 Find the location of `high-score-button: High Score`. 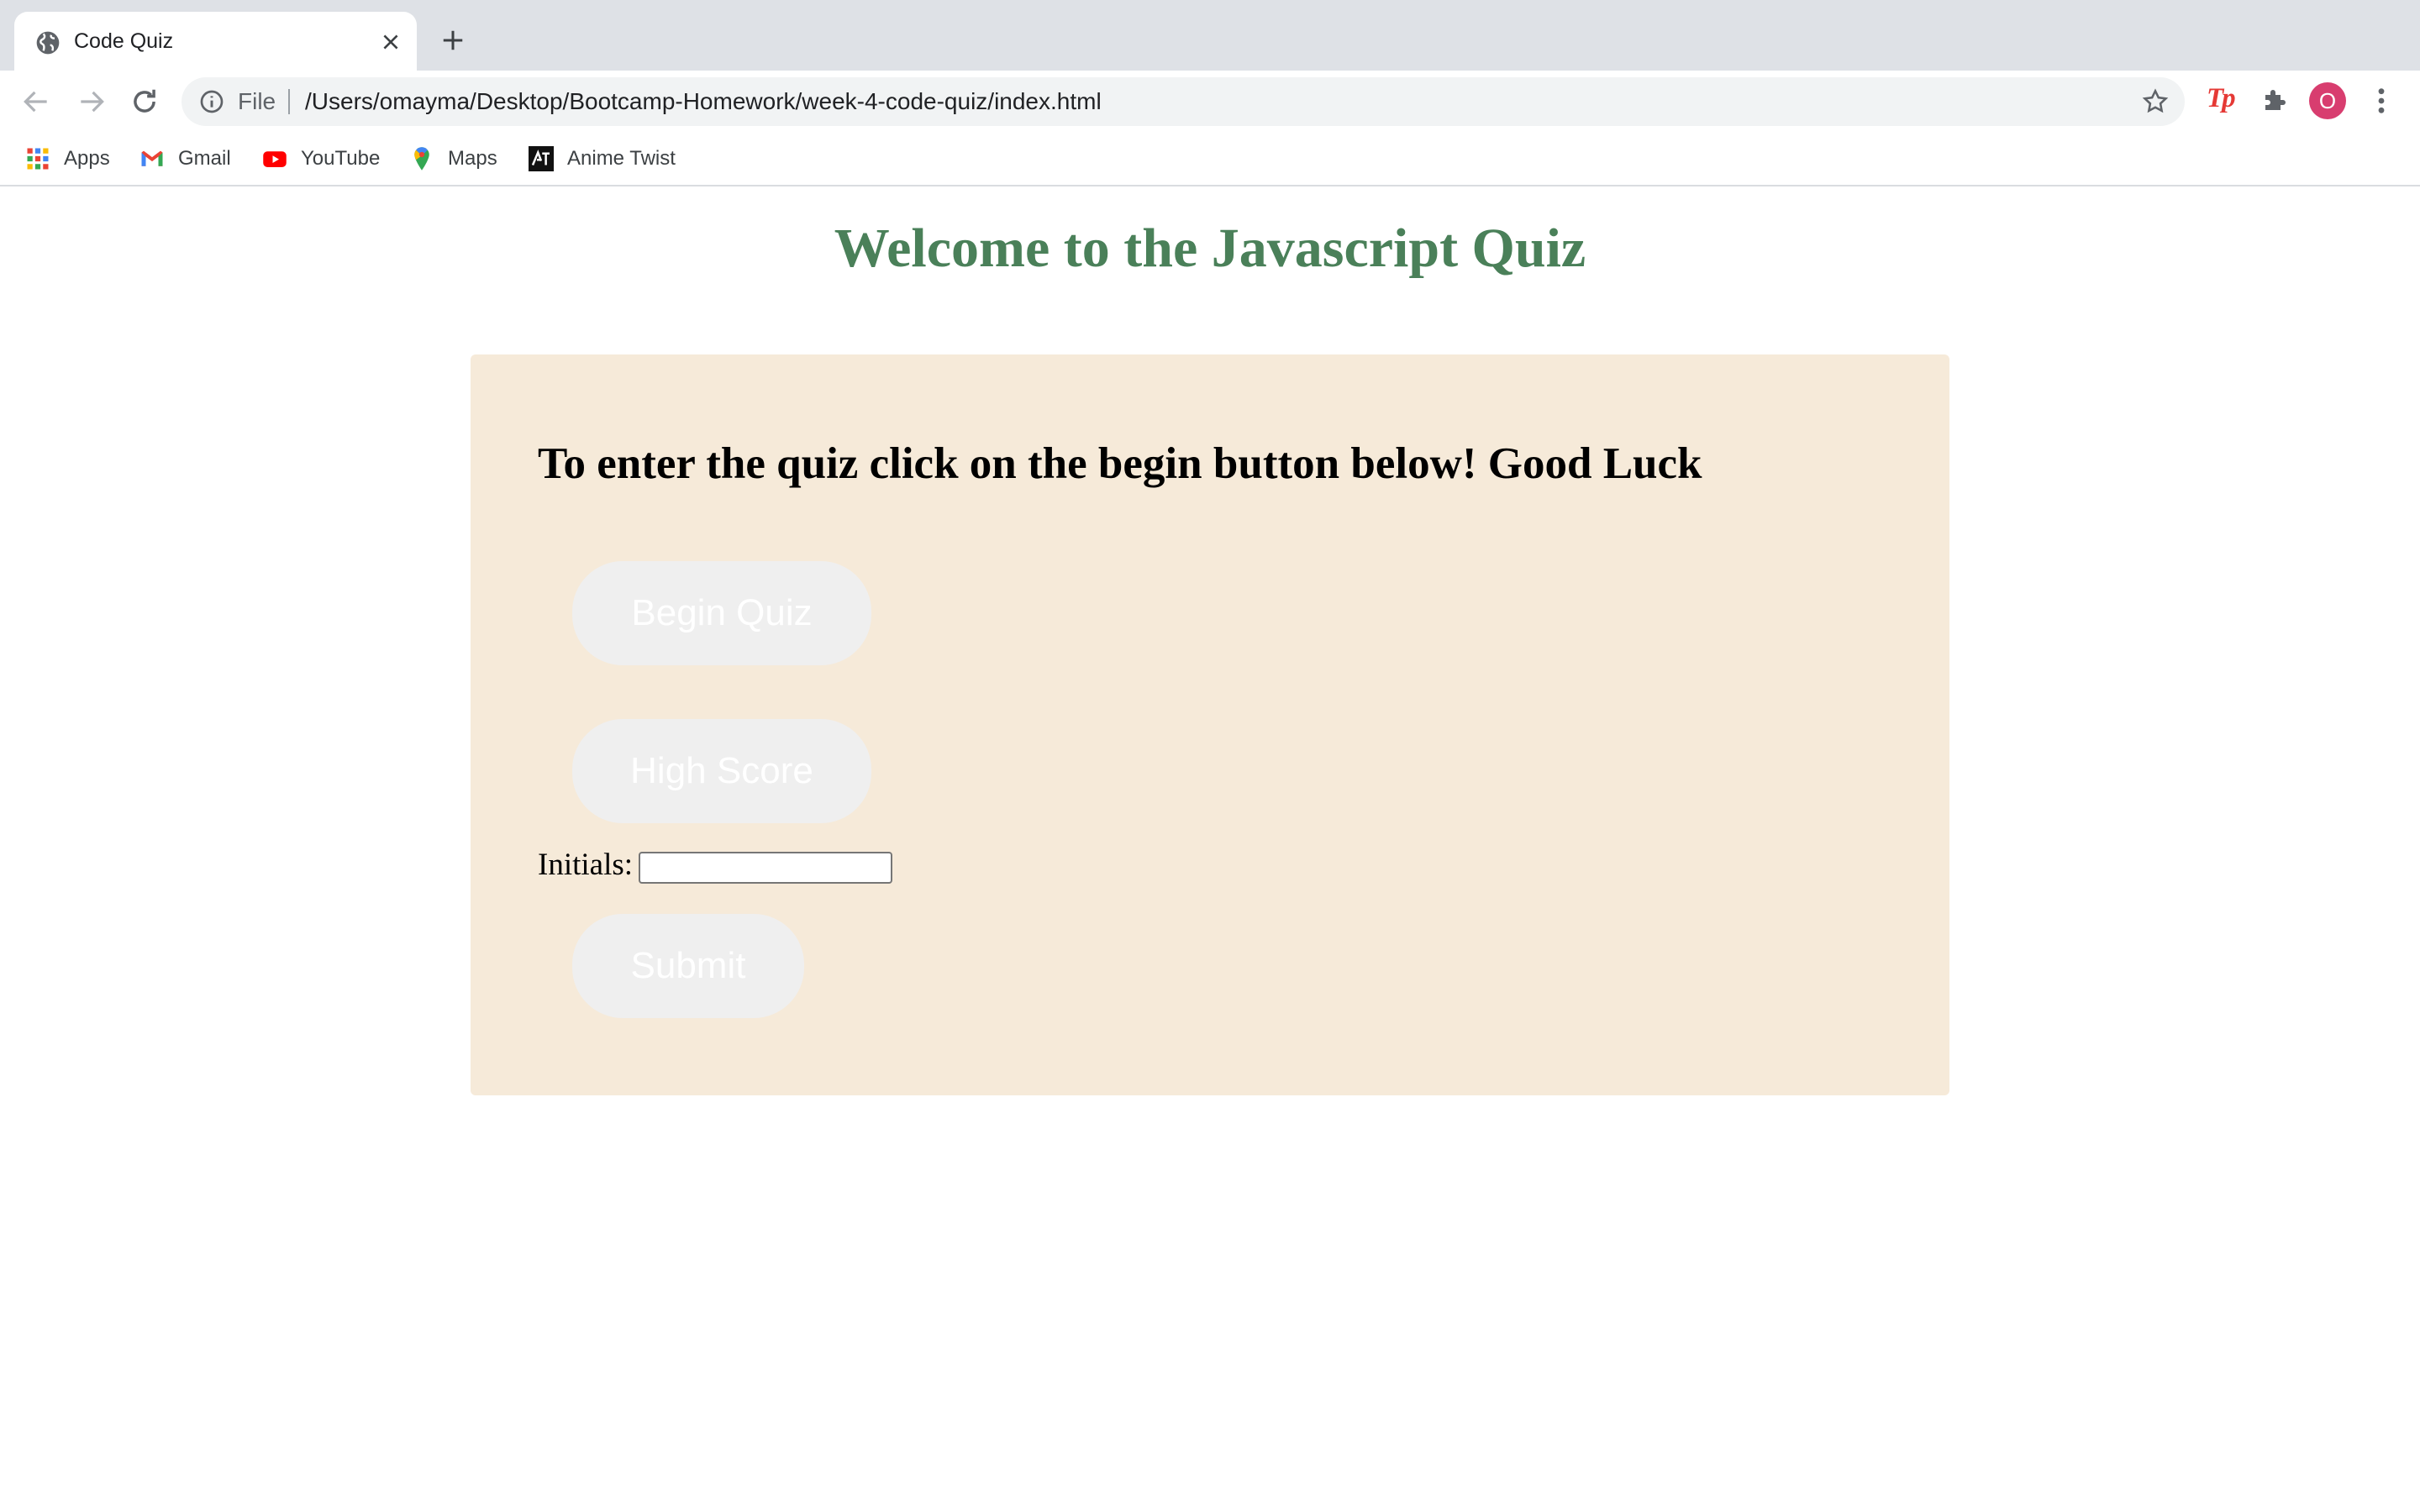

high-score-button: High Score is located at coordinates (721, 771).